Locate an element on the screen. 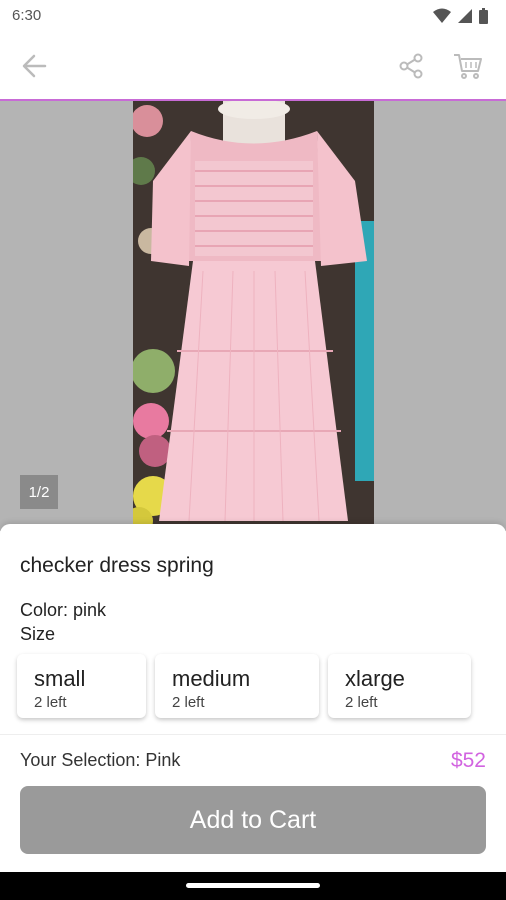  selection-summary: Your Selection: Pink is located at coordinates (100, 760).